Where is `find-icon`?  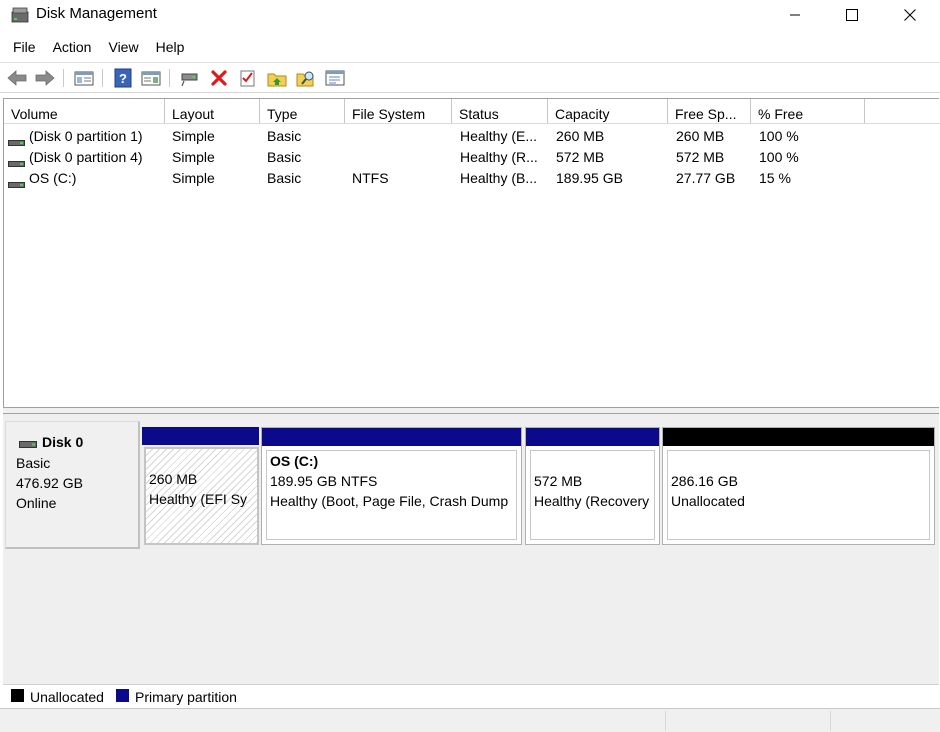 find-icon is located at coordinates (306, 78).